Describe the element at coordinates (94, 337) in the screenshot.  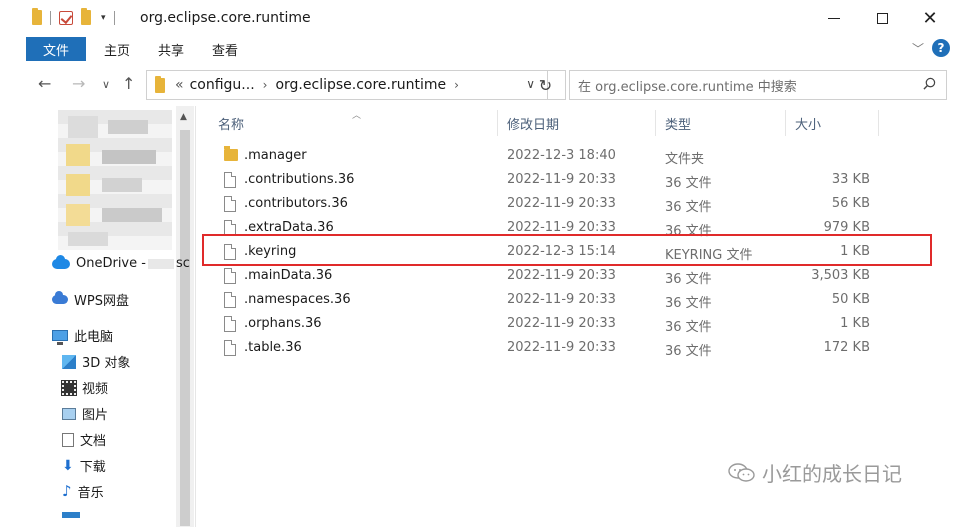
I see `nav-item-label: 此电脑` at that location.